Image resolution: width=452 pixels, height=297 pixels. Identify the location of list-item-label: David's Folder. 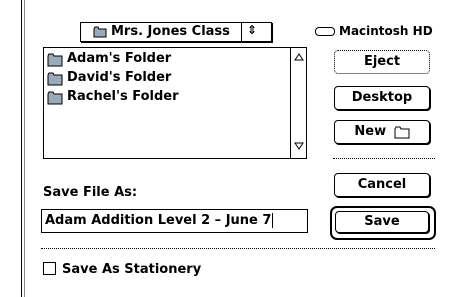
(119, 77).